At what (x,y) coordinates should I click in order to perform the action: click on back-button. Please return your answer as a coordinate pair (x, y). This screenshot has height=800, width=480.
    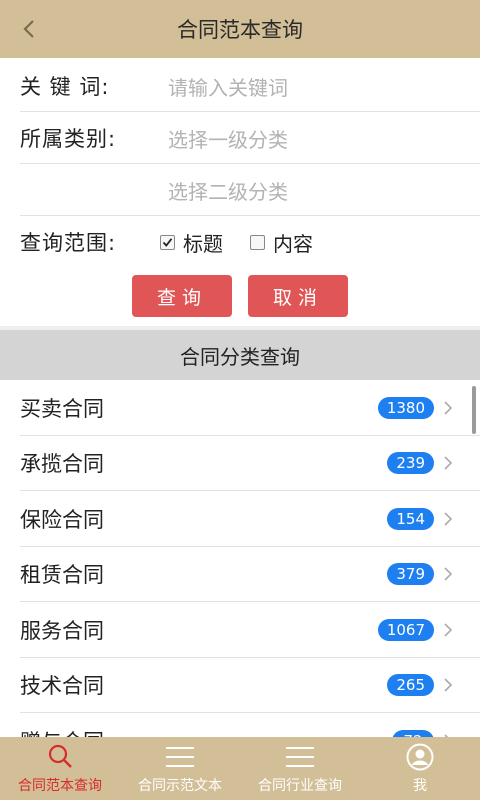
    Looking at the image, I should click on (29, 29).